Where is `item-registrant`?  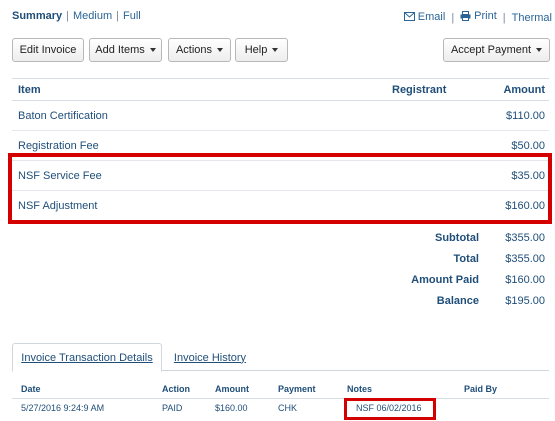
item-registrant is located at coordinates (437, 115).